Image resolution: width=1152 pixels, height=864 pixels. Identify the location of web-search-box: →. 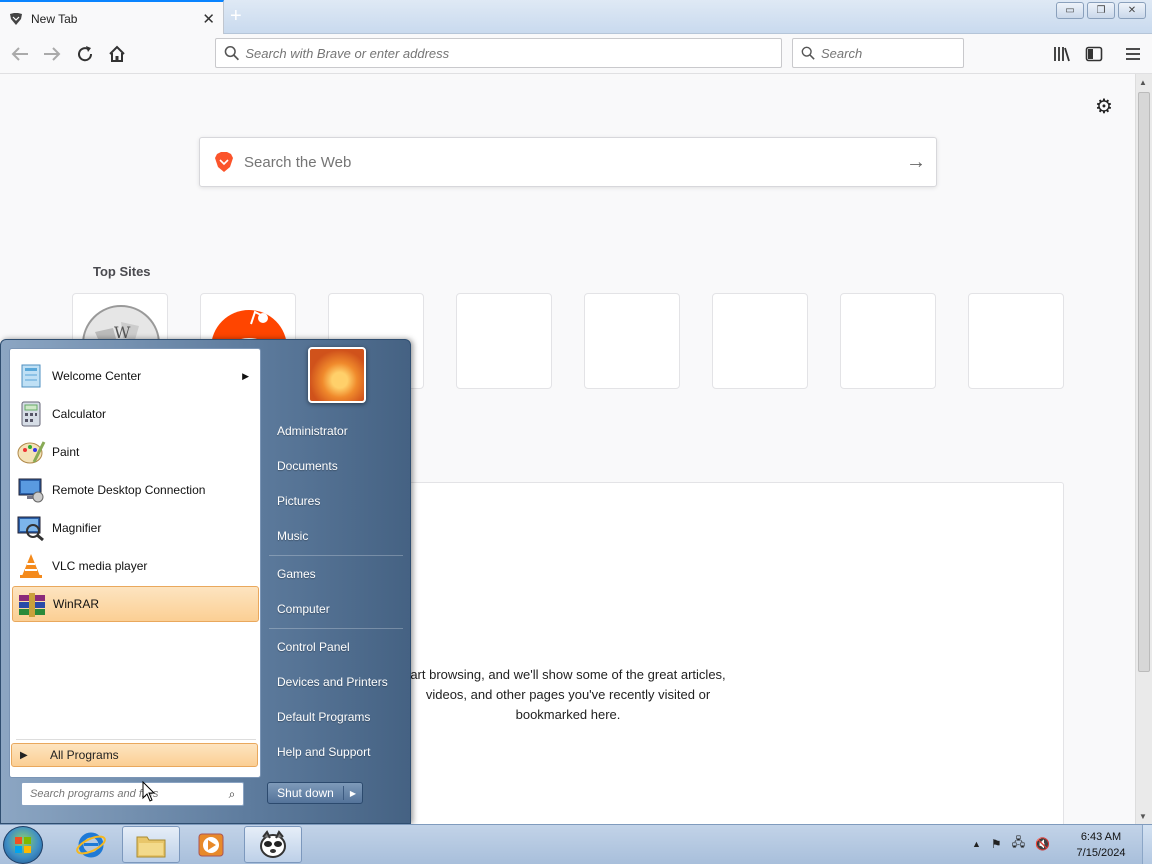
(568, 162).